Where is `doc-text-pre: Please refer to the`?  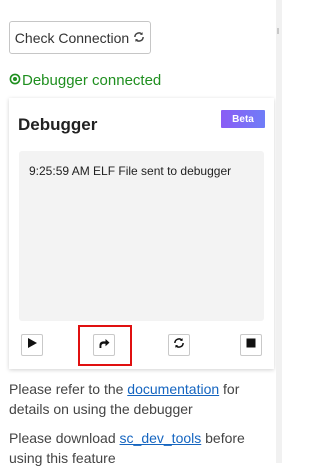 doc-text-pre: Please refer to the is located at coordinates (68, 389).